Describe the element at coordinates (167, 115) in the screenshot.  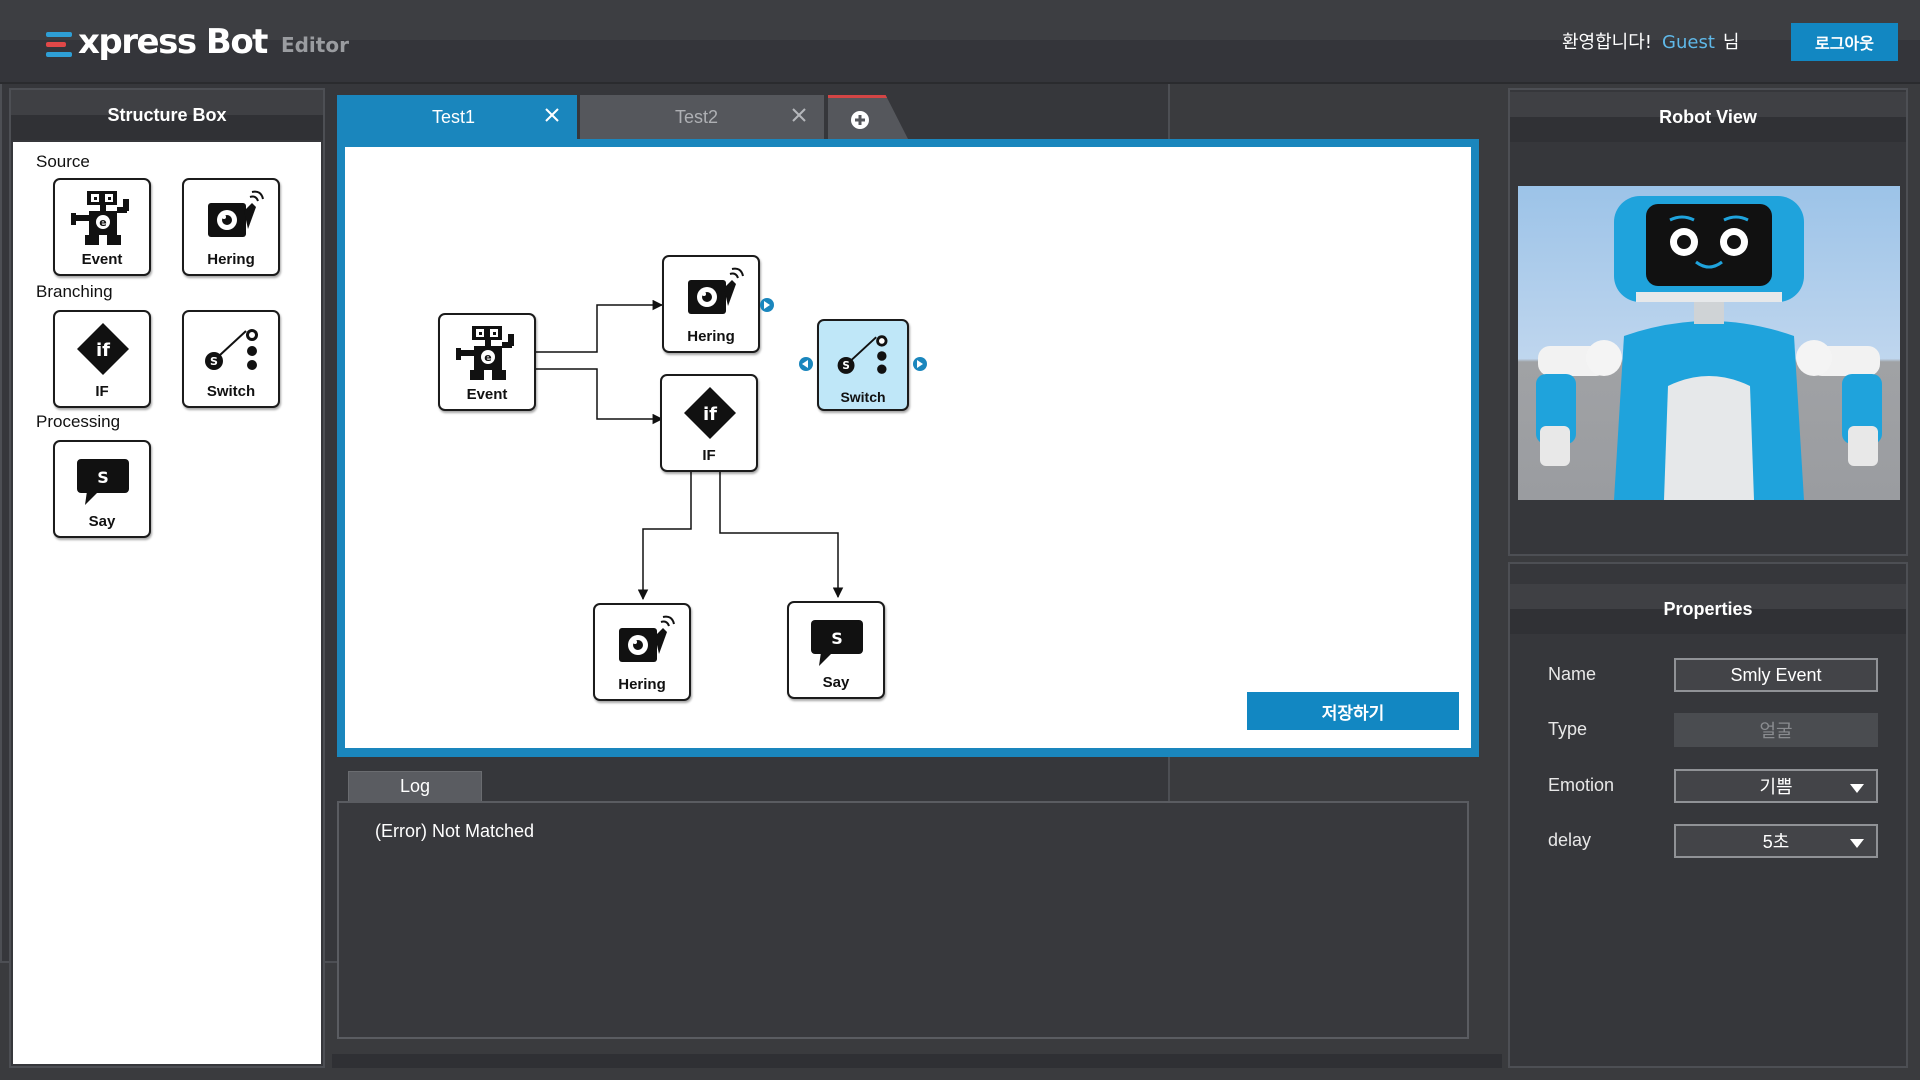
I see `structure-box-title: Structure Box` at that location.